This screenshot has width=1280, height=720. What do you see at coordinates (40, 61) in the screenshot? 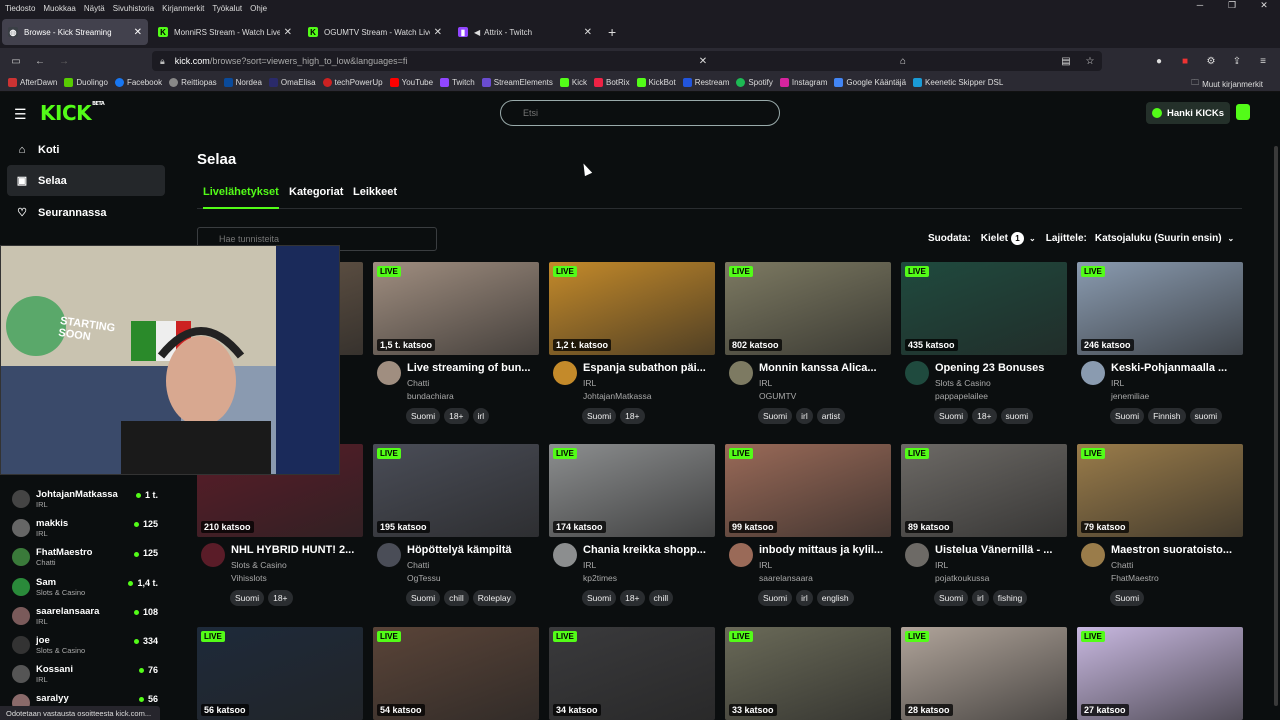
I see `back-icon: ←` at bounding box center [40, 61].